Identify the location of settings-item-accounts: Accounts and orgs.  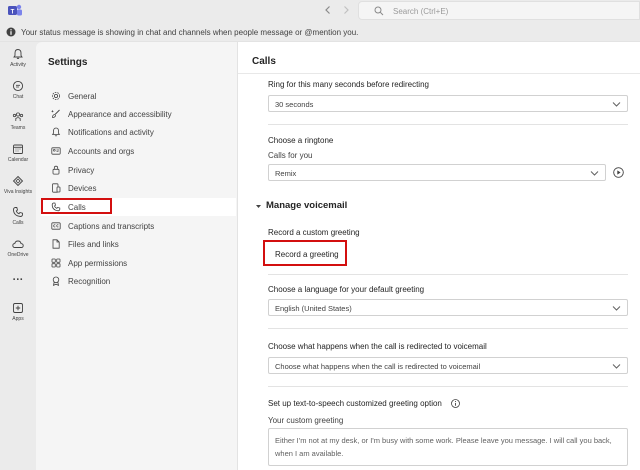
(138, 151).